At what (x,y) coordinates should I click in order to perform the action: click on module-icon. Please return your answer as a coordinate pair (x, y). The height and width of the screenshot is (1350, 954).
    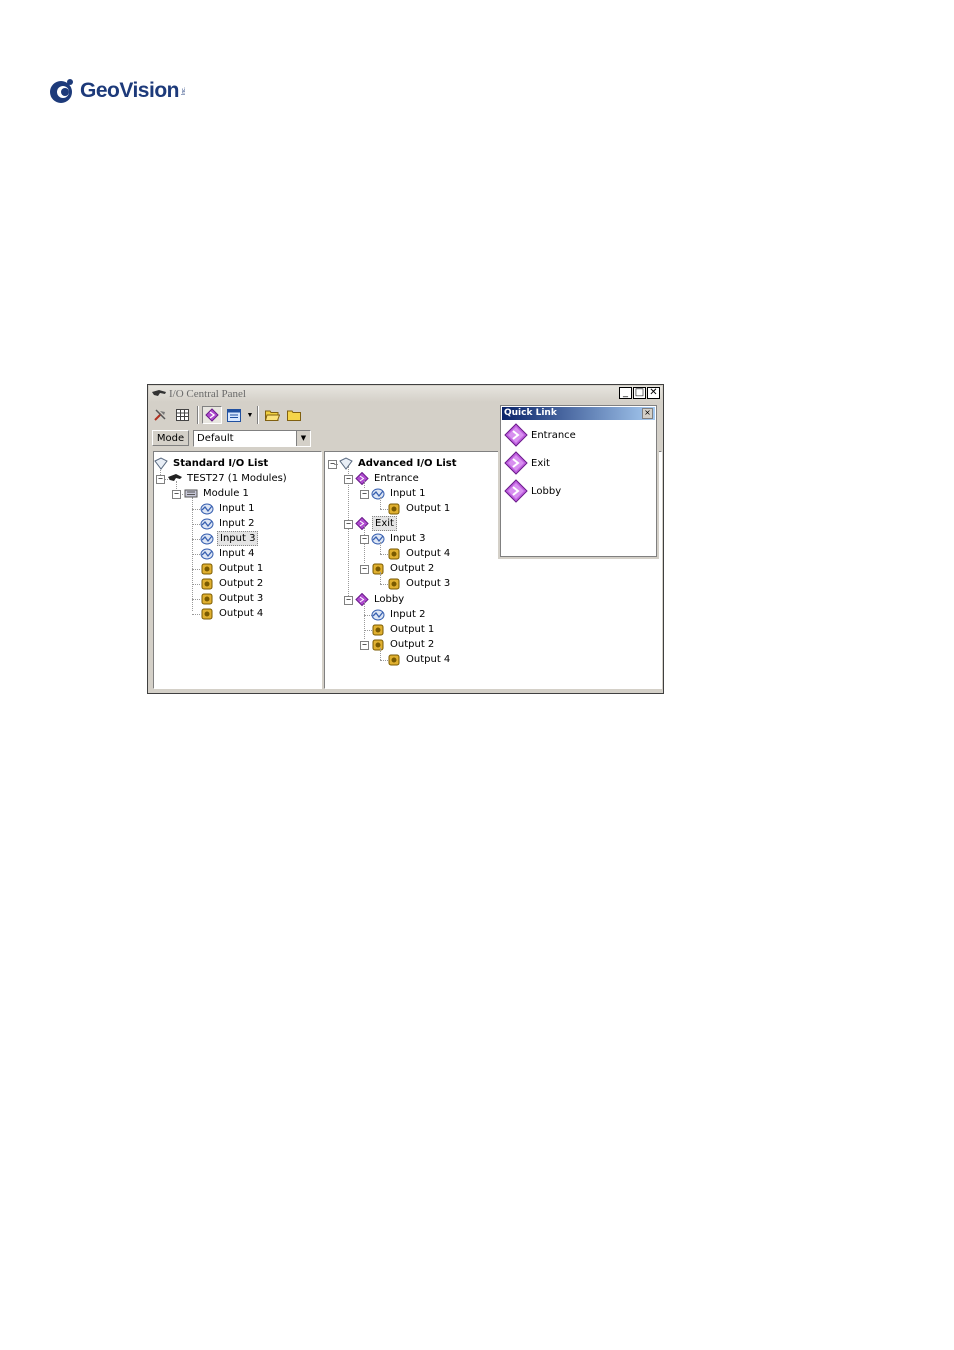
    Looking at the image, I should click on (191, 493).